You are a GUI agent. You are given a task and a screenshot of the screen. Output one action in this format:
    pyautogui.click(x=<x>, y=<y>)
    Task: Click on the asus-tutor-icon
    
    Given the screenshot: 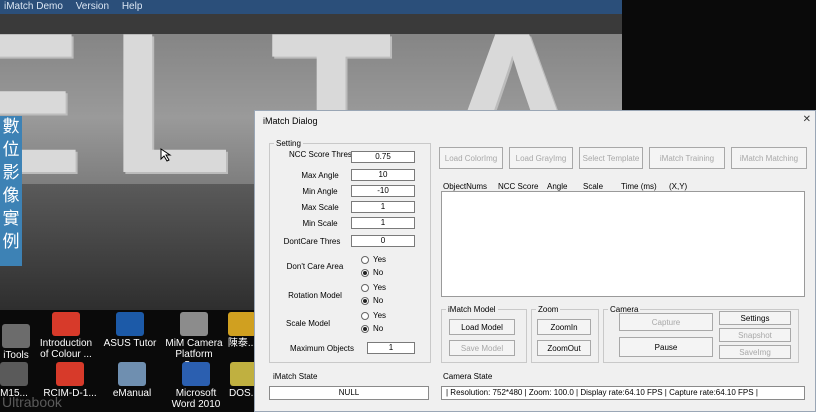 What is the action you would take?
    pyautogui.click(x=130, y=324)
    